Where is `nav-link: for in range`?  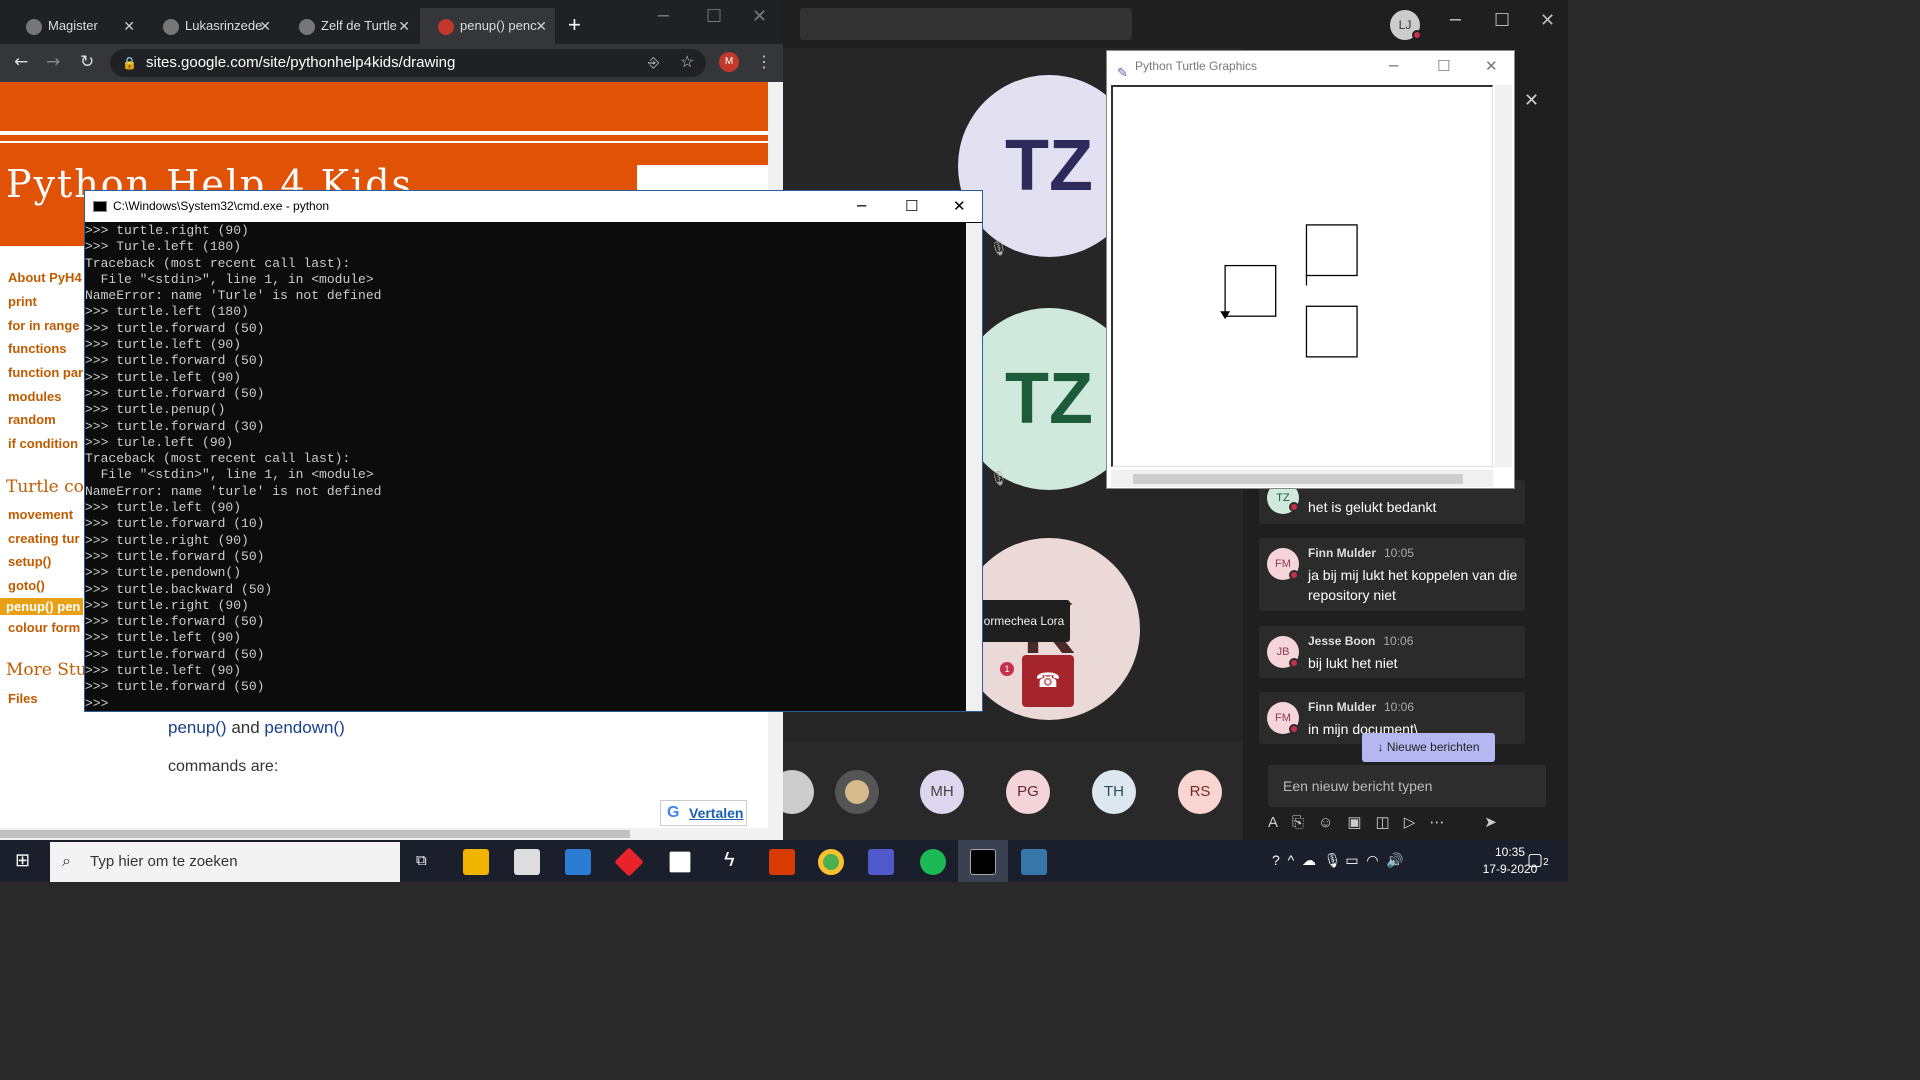 nav-link: for in range is located at coordinates (44, 325).